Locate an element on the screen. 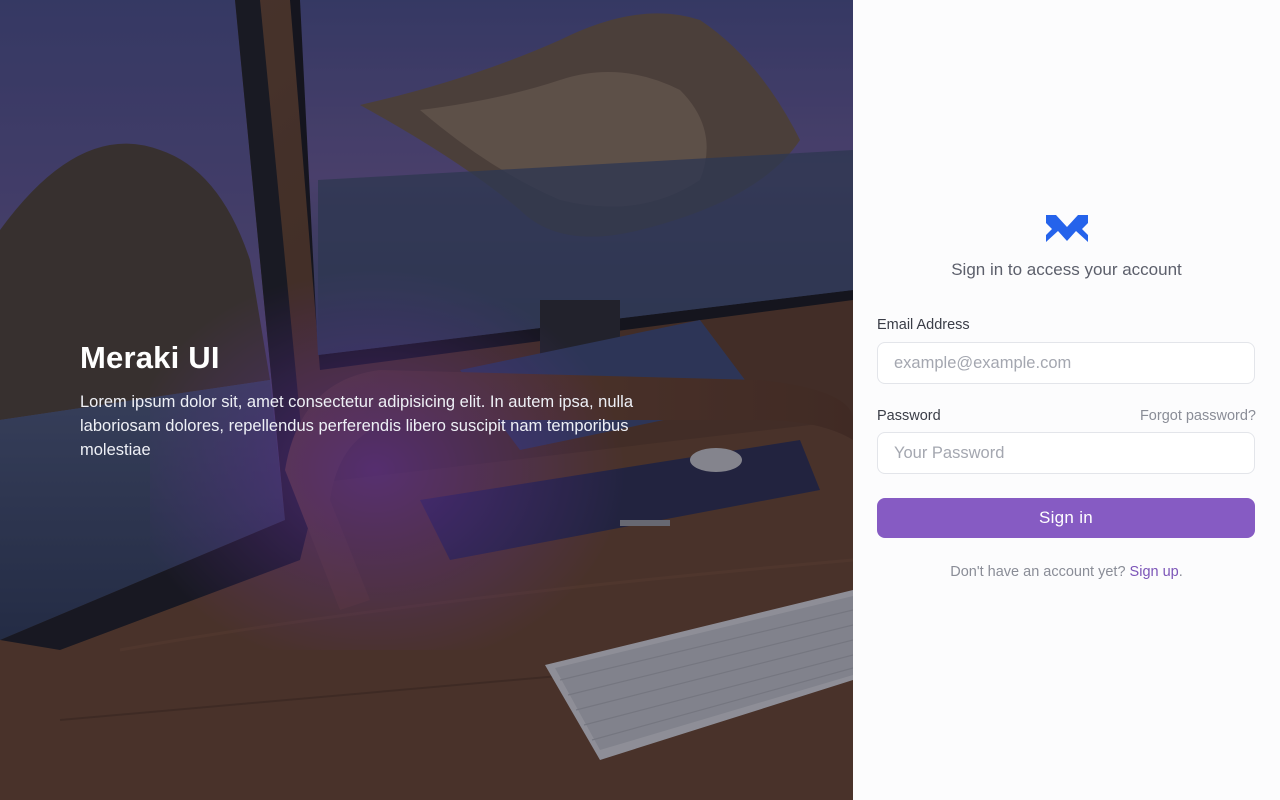  meraki-m-logo-icon is located at coordinates (1066, 228).